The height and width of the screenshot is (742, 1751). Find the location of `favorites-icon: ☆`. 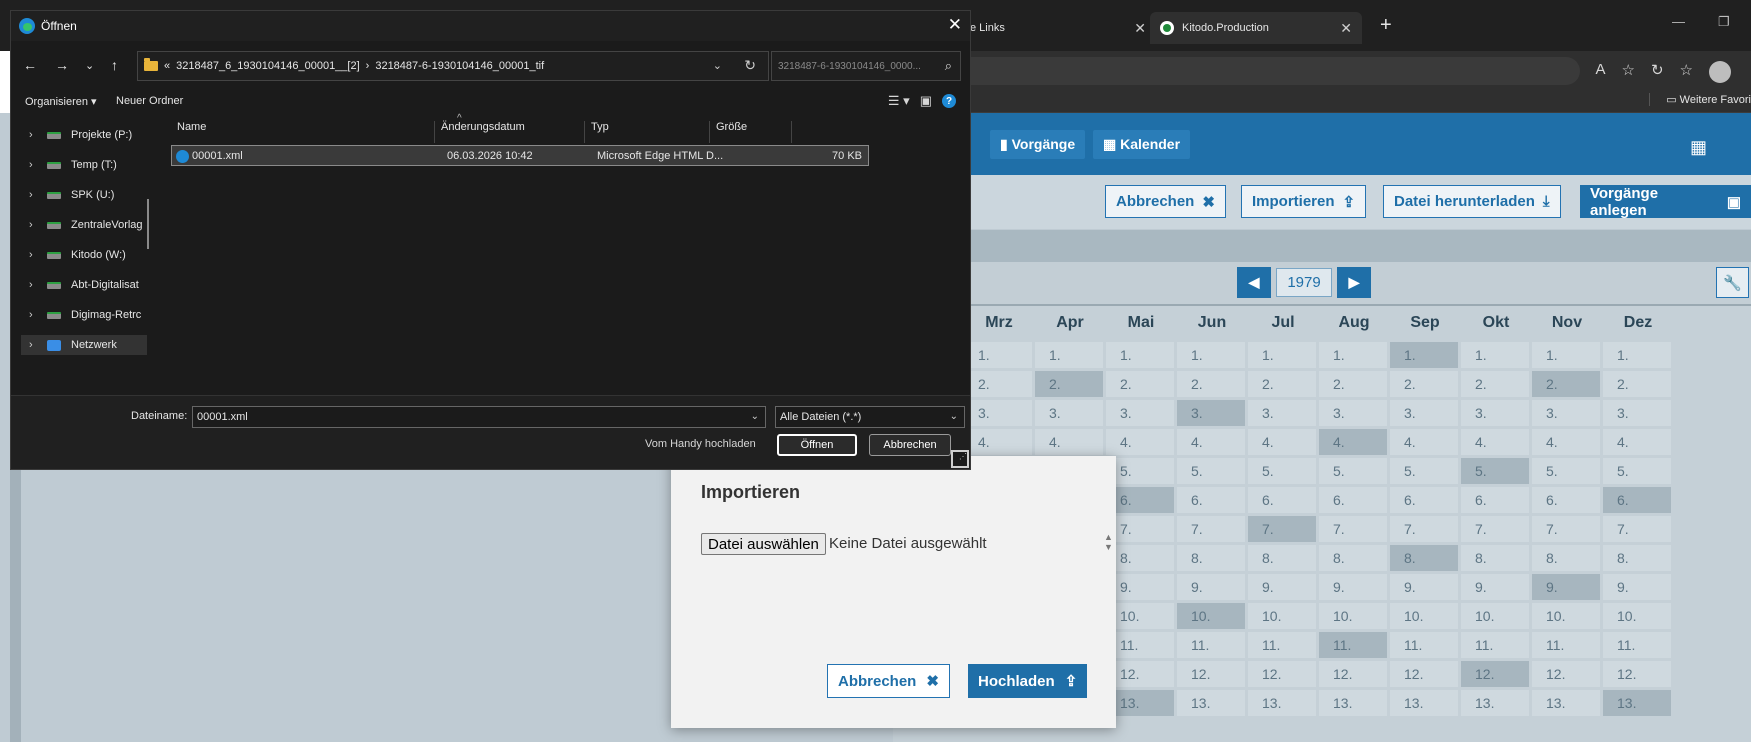

favorites-icon: ☆ is located at coordinates (1686, 72).